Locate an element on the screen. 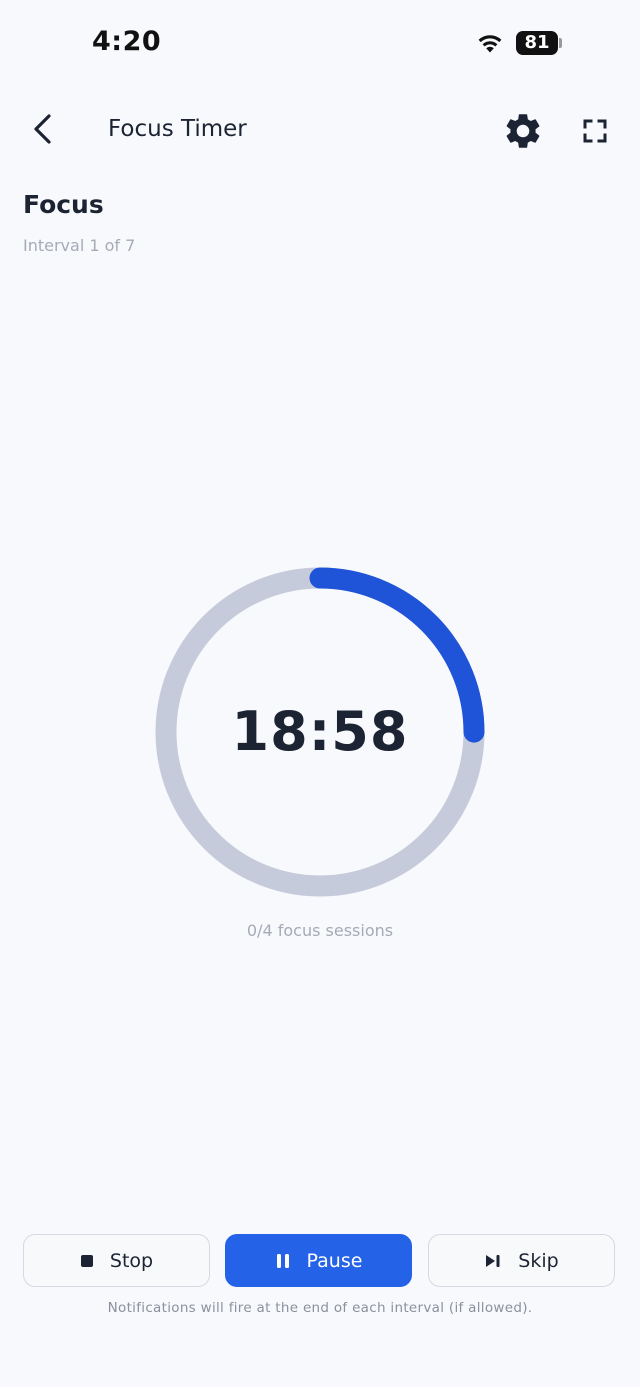 The height and width of the screenshot is (1387, 640). interval-label: Interval 1 of 7 is located at coordinates (79, 245).